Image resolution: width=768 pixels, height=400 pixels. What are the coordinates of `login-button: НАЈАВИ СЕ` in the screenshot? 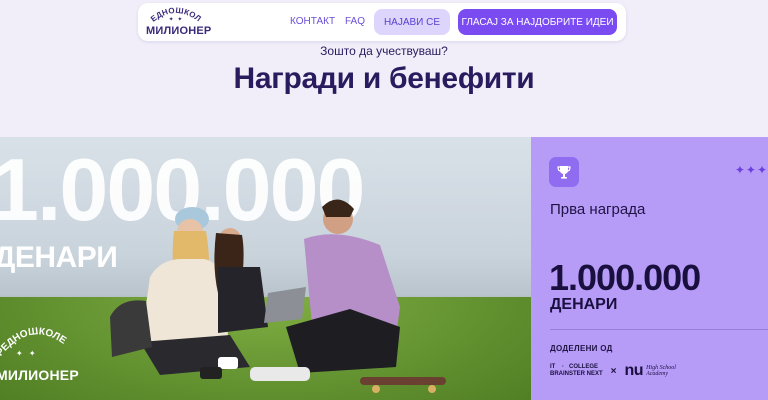 It's located at (412, 22).